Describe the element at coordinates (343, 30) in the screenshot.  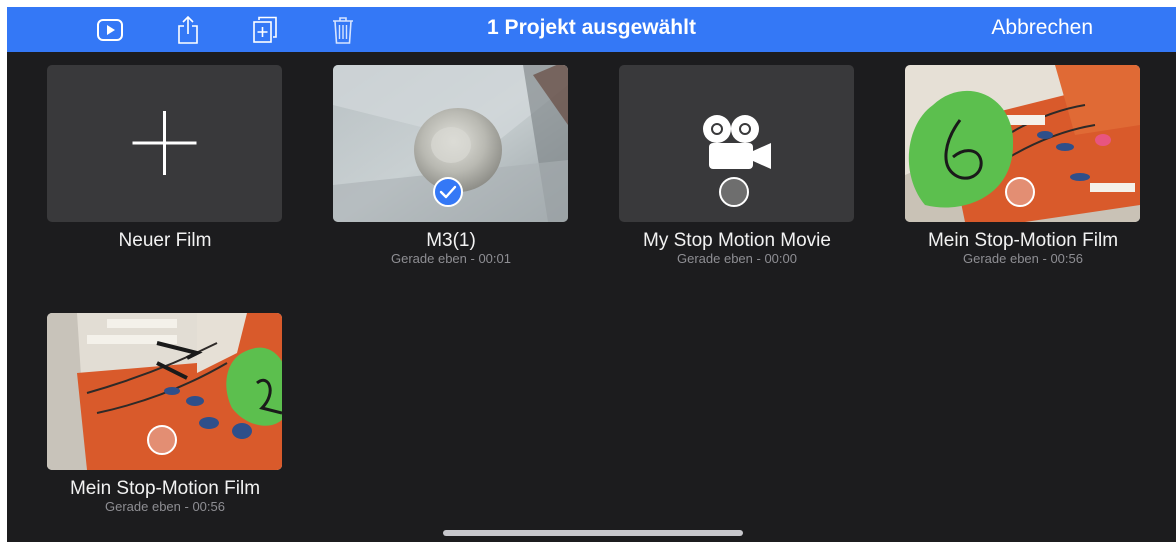
I see `trash-icon` at that location.